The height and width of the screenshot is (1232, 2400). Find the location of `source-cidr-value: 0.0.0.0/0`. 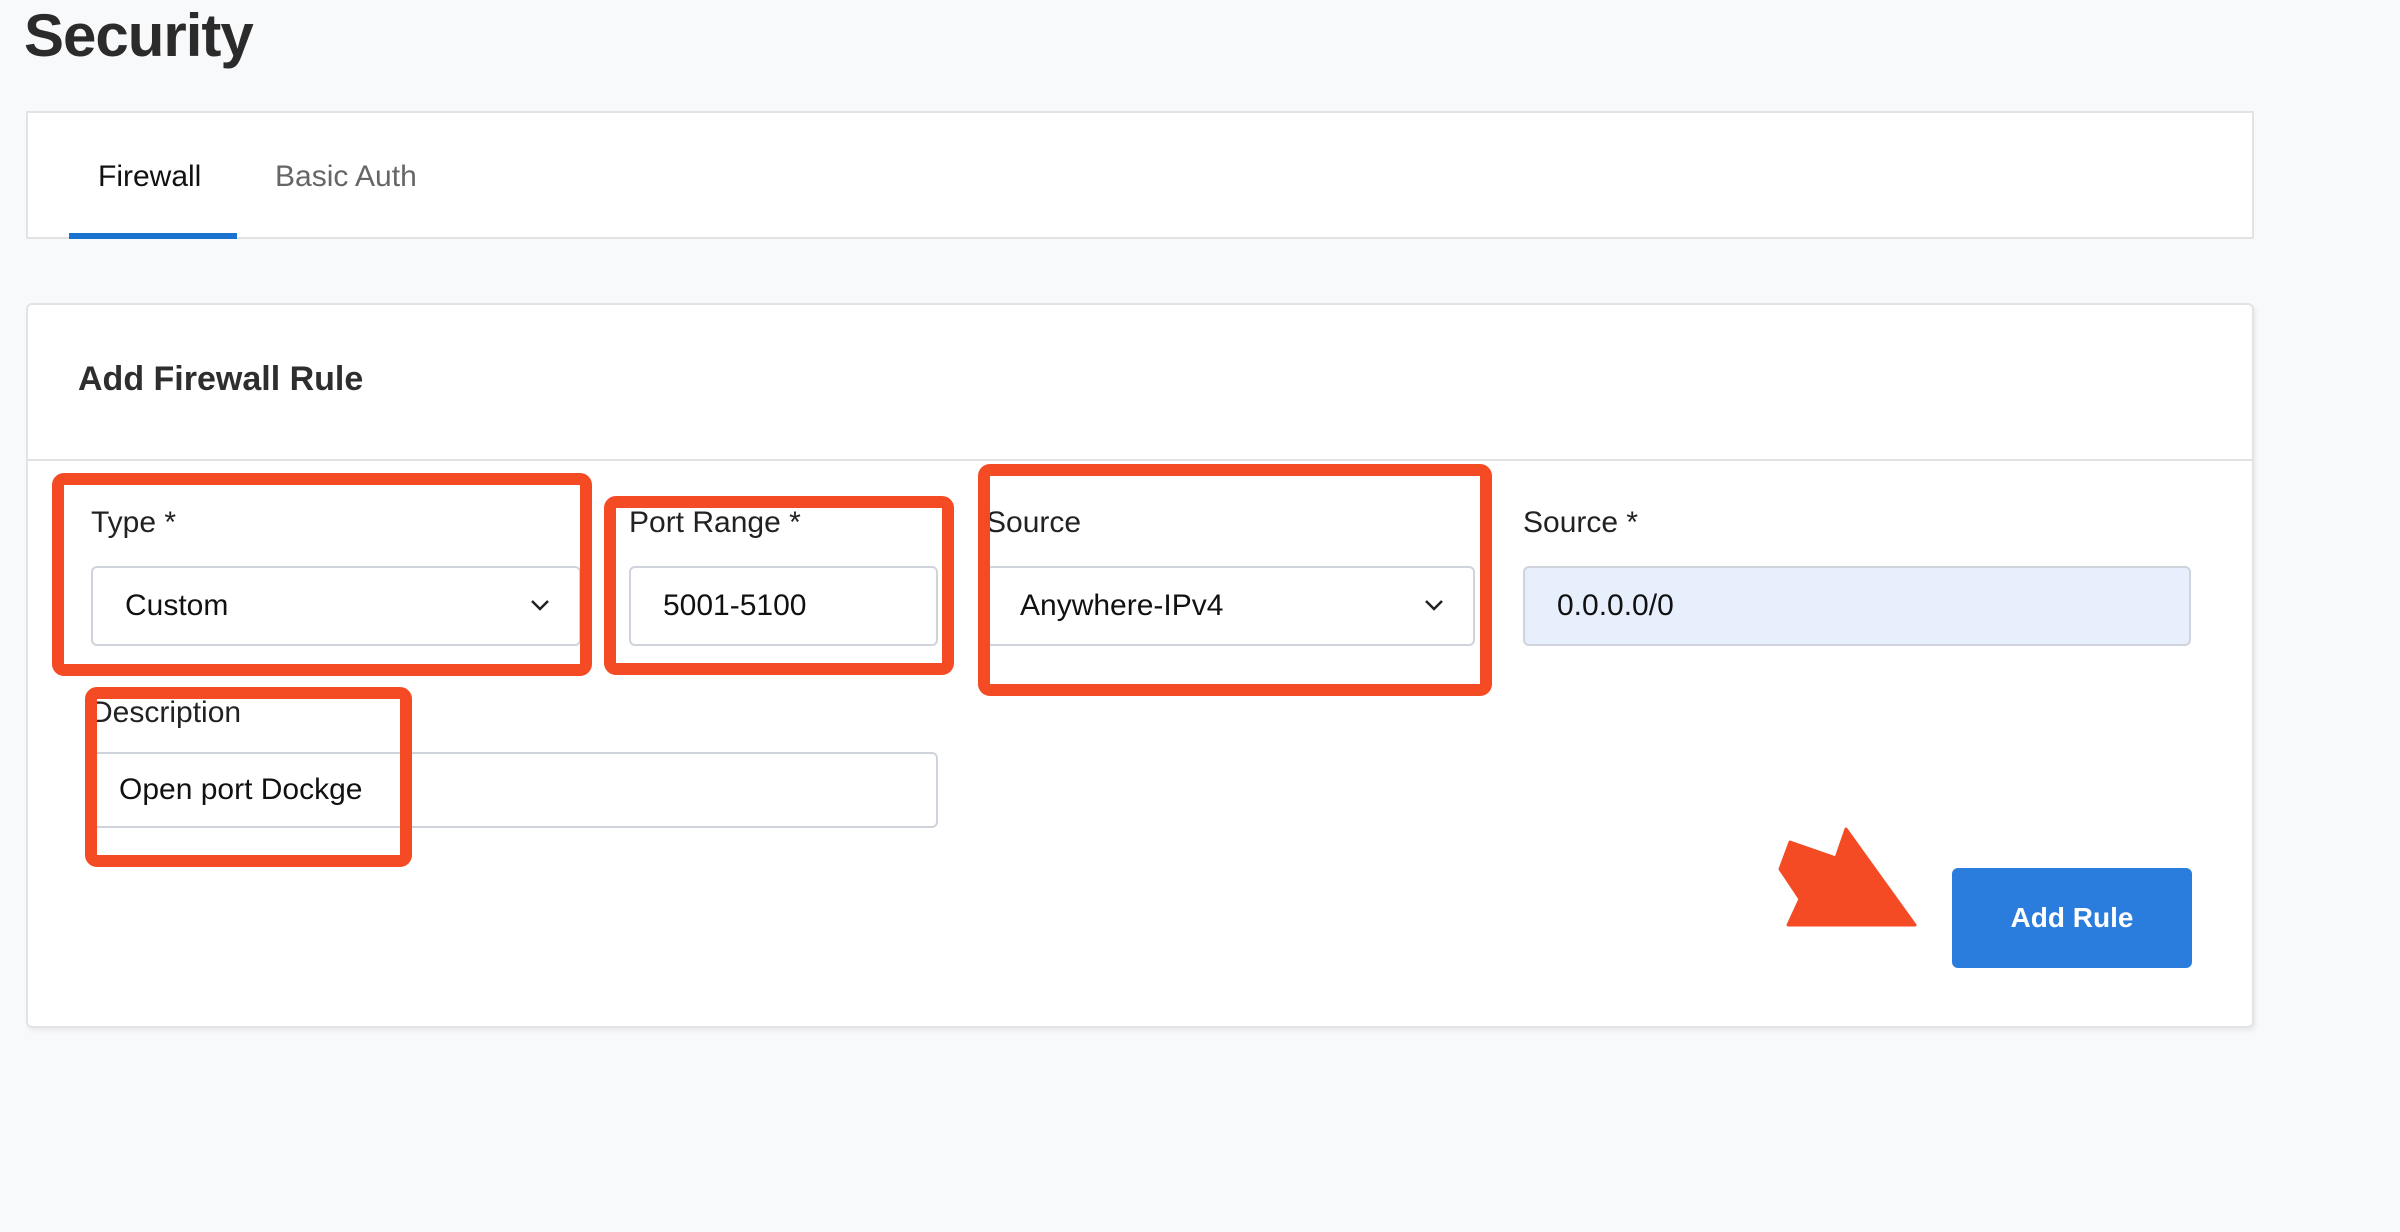

source-cidr-value: 0.0.0.0/0 is located at coordinates (1615, 605).